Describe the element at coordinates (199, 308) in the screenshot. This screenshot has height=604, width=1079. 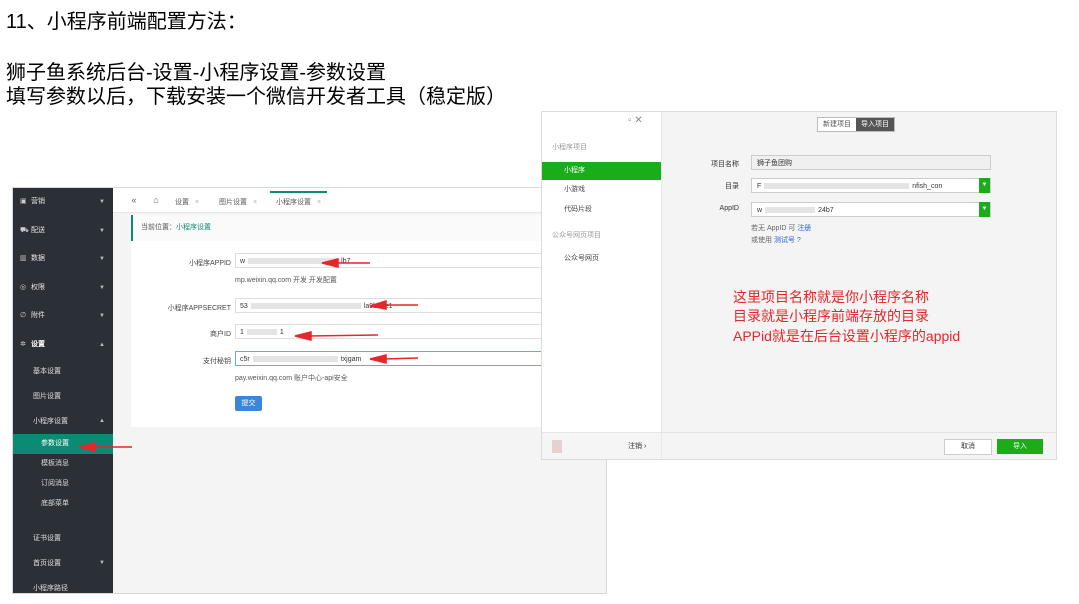
I see `appsecret-label: 小程序APPSECRET` at that location.